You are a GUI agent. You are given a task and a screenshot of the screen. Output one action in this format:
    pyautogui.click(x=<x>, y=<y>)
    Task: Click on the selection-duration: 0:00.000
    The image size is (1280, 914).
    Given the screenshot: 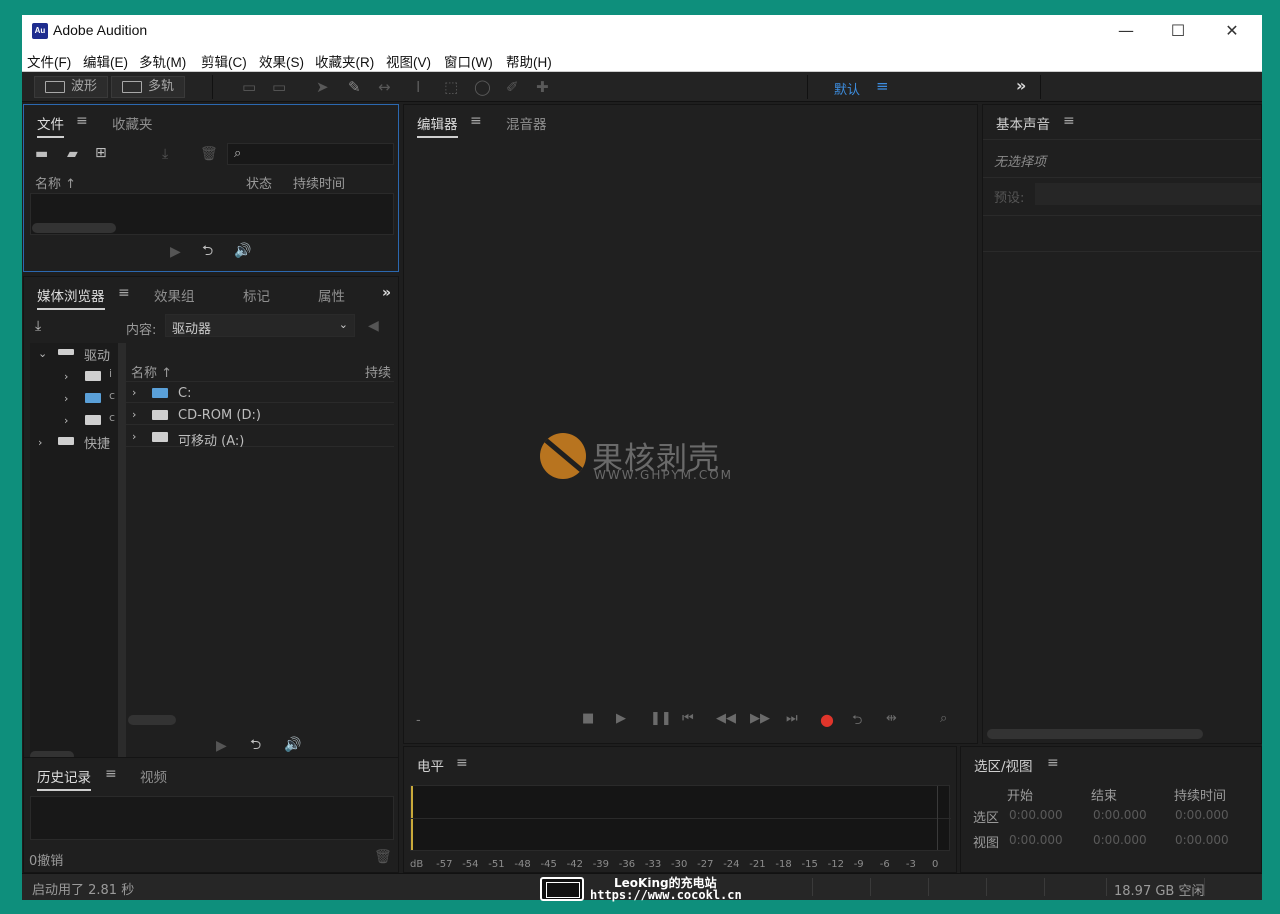 What is the action you would take?
    pyautogui.click(x=1202, y=815)
    